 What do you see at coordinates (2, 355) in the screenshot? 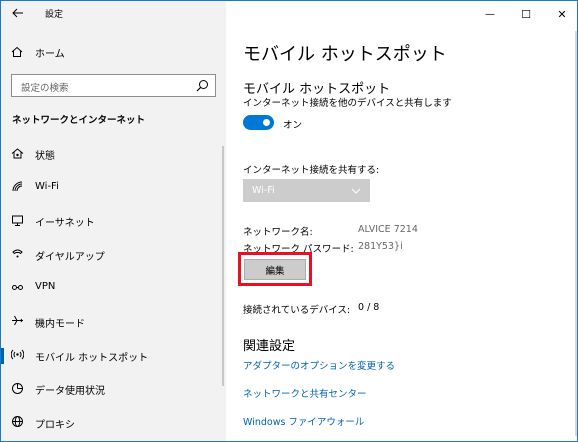
I see `active-indicator` at bounding box center [2, 355].